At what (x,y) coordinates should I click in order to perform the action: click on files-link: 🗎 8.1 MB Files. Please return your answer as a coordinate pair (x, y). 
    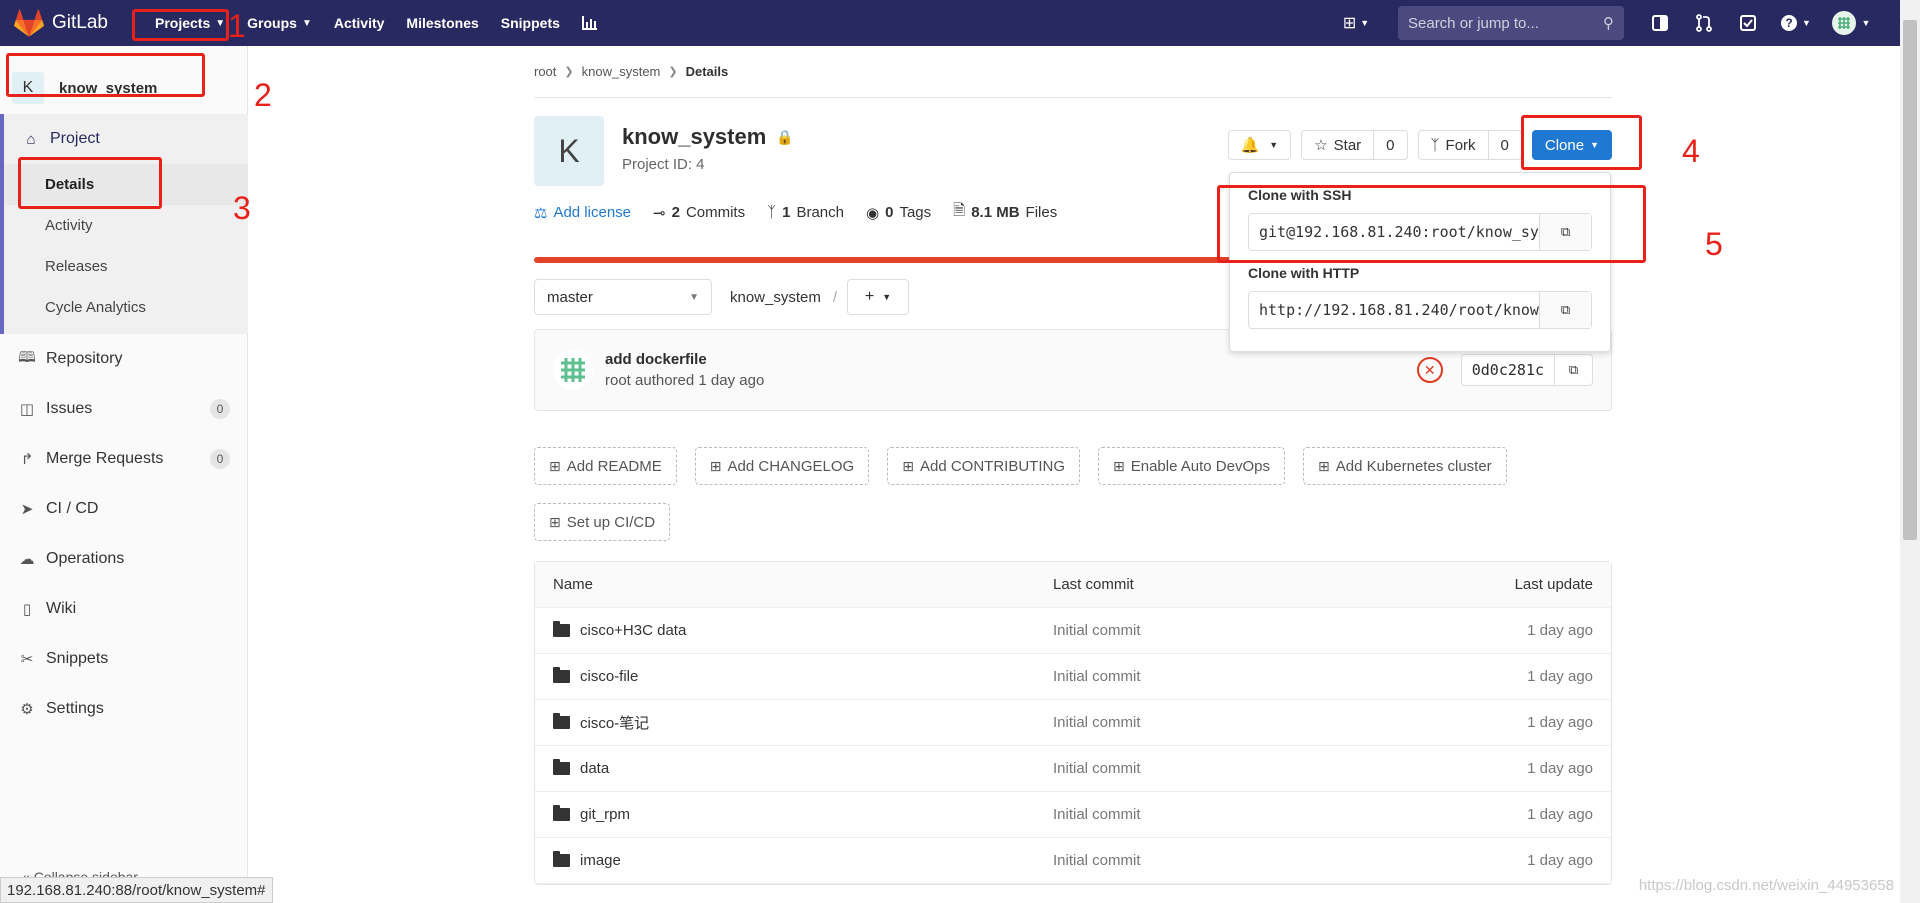
    Looking at the image, I should click on (1005, 212).